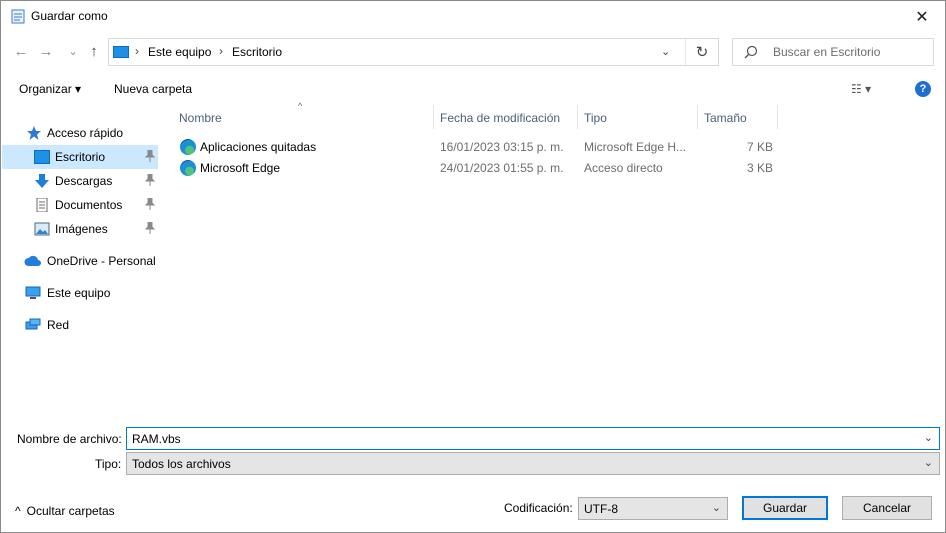 The width and height of the screenshot is (946, 533). Describe the element at coordinates (21, 51) in the screenshot. I see `back-button: ←` at that location.